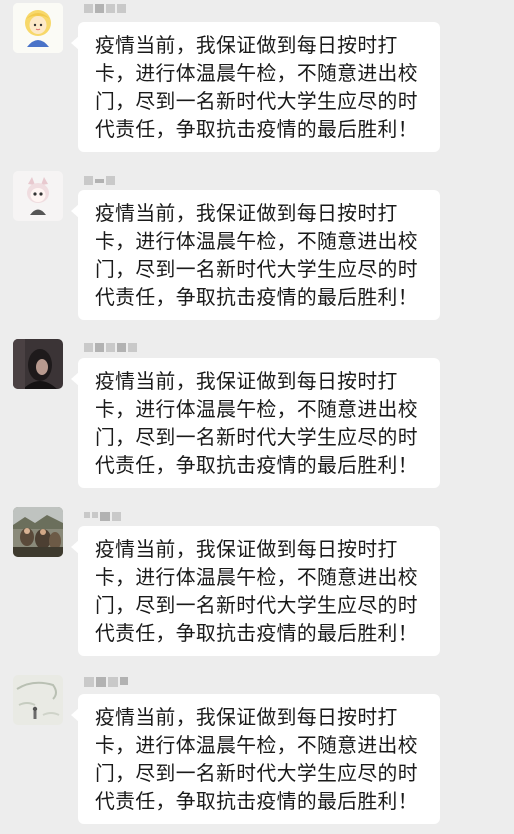 The image size is (514, 834). What do you see at coordinates (38, 700) in the screenshot?
I see `sketch-illustration-icon` at bounding box center [38, 700].